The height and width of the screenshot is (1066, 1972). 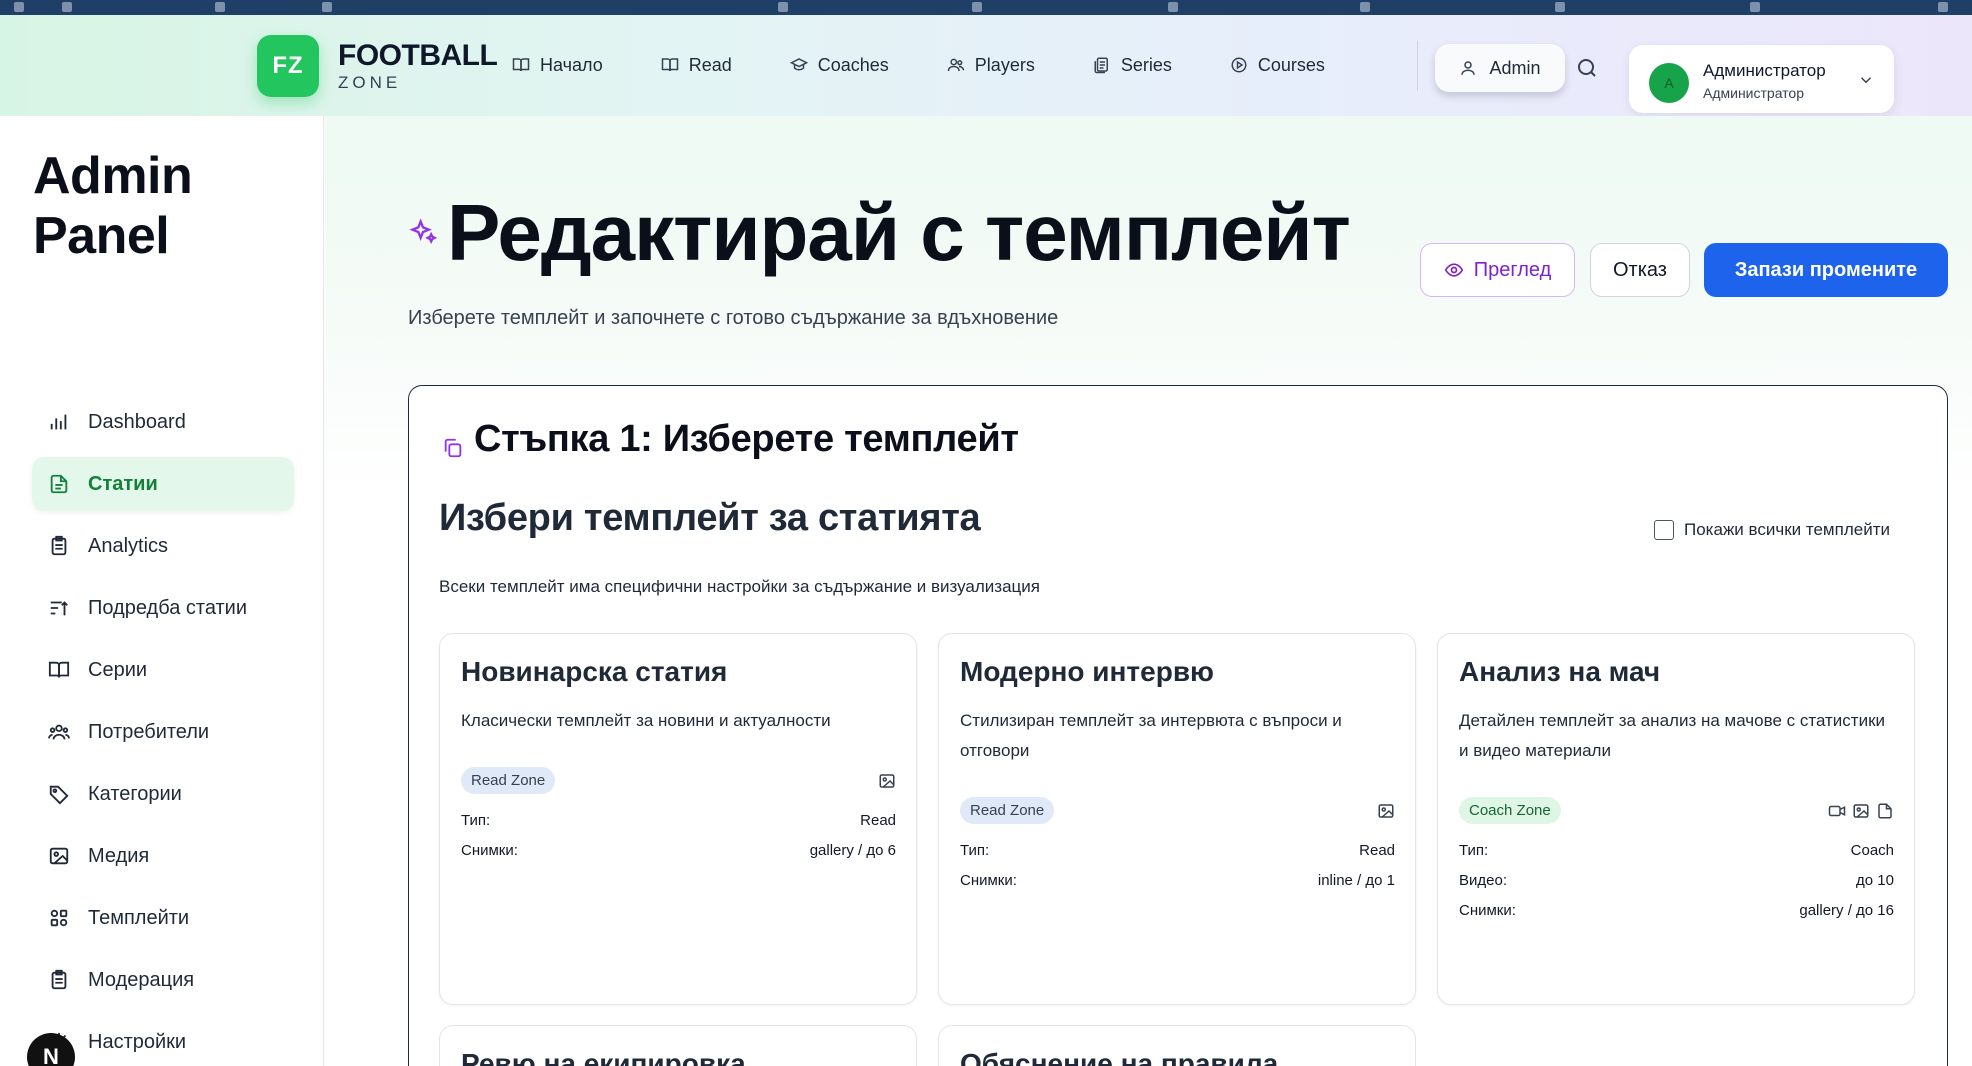 What do you see at coordinates (1846, 910) in the screenshot?
I see `row-value: gallery / до 16` at bounding box center [1846, 910].